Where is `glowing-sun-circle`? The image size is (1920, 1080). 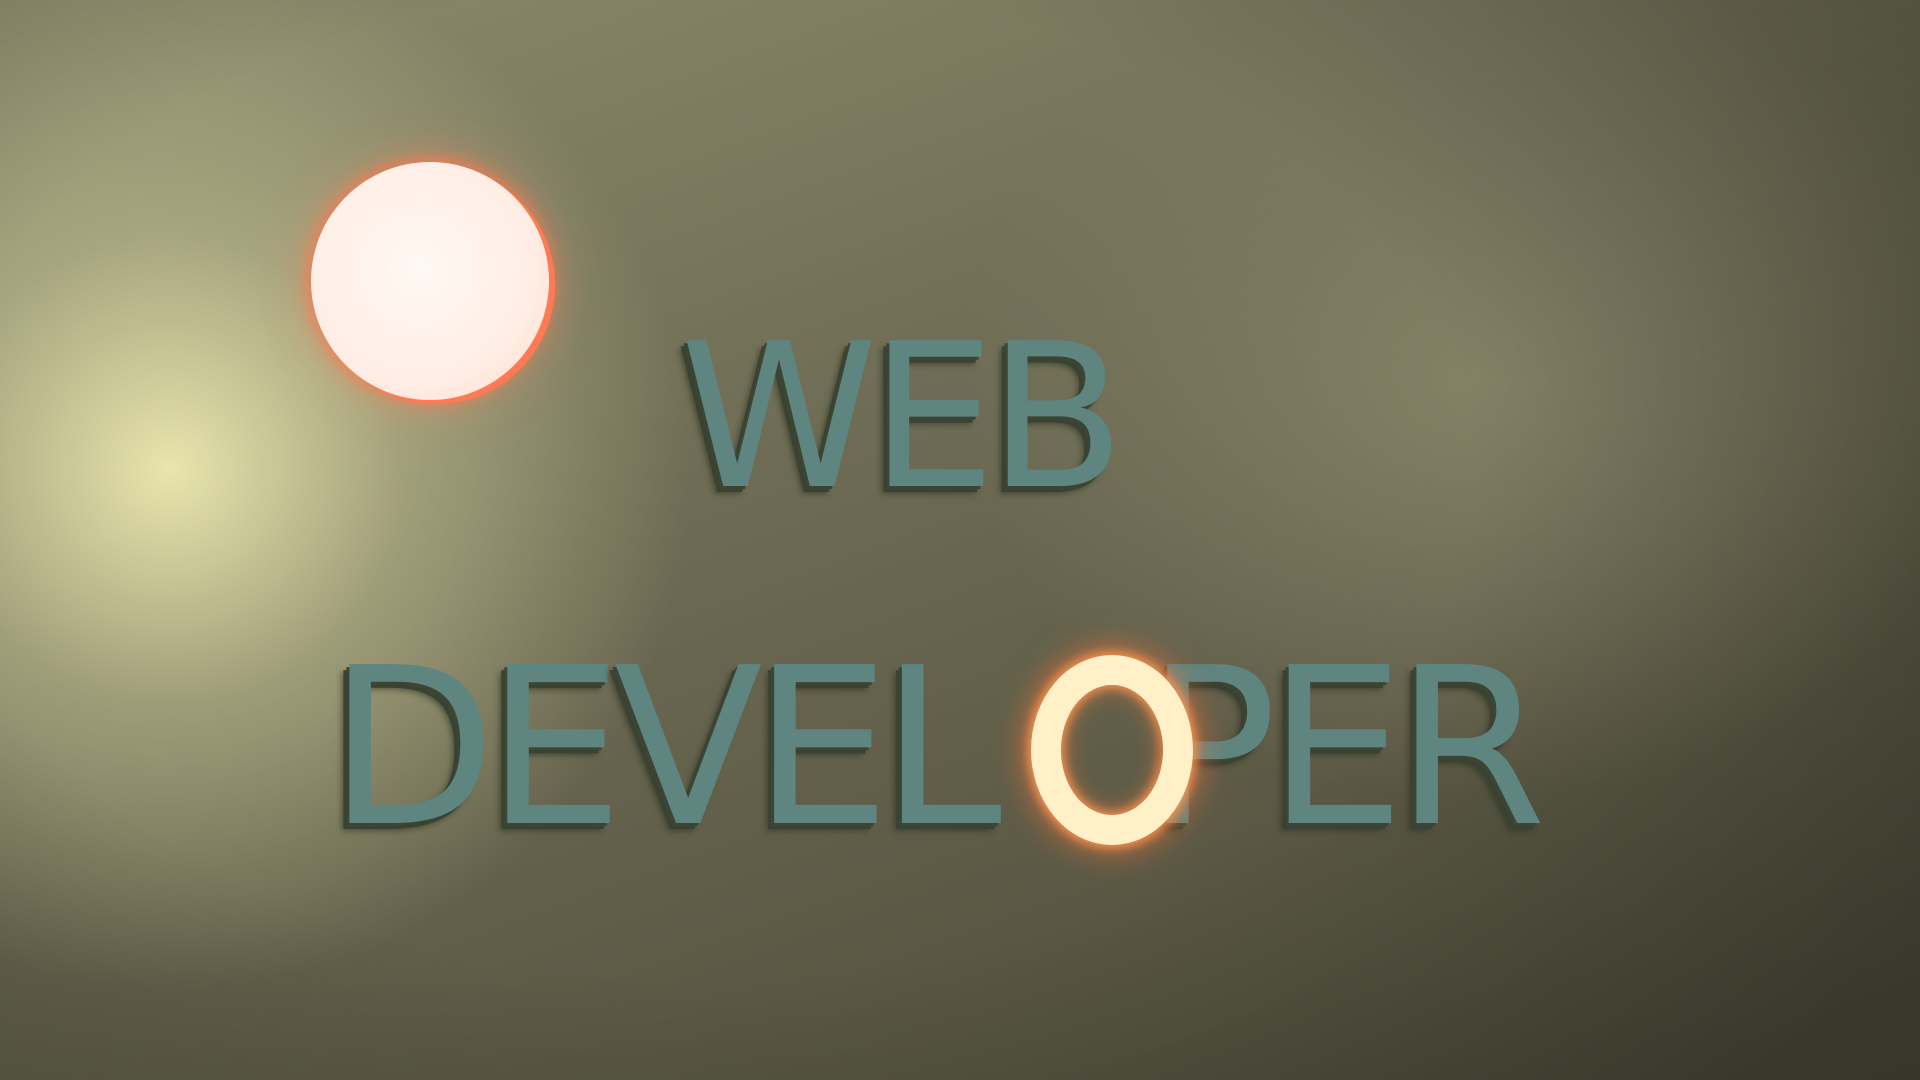
glowing-sun-circle is located at coordinates (430, 281).